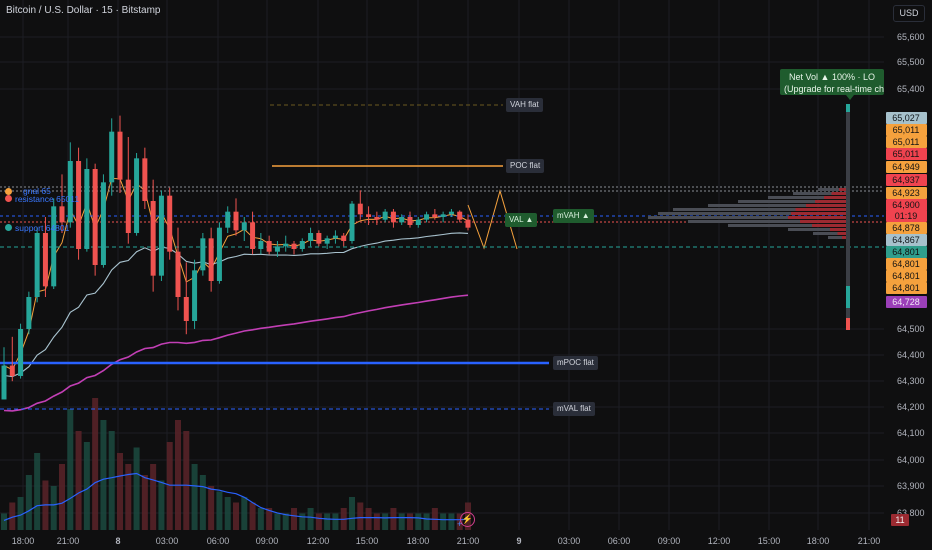 The width and height of the screenshot is (932, 550). Describe the element at coordinates (459, 524) in the screenshot. I see `add-plus-icon: +` at that location.